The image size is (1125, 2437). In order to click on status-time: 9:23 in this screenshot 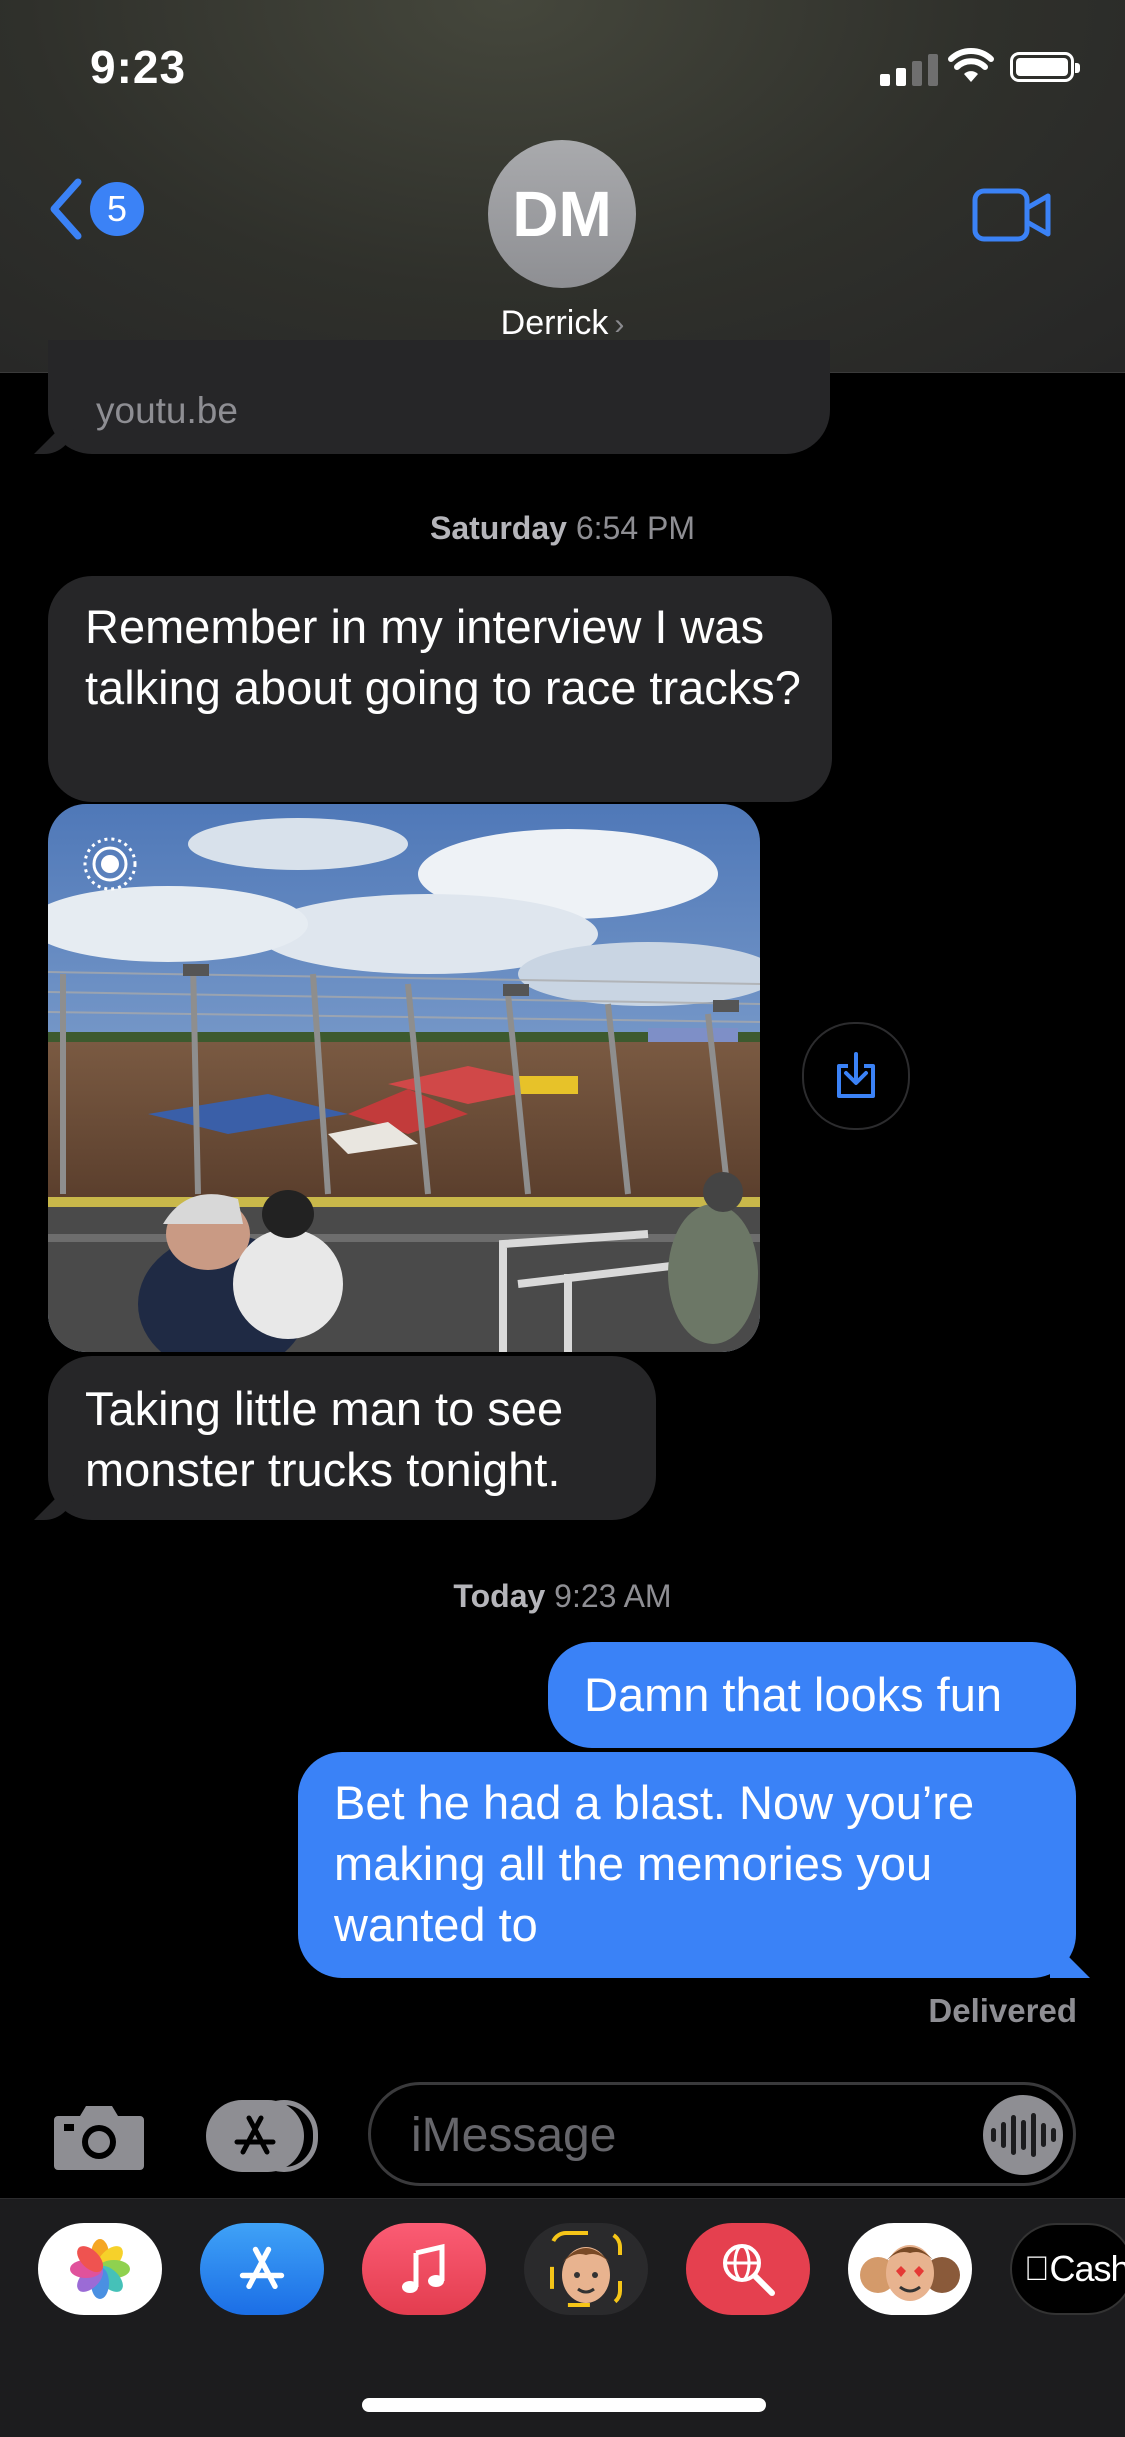, I will do `click(138, 67)`.